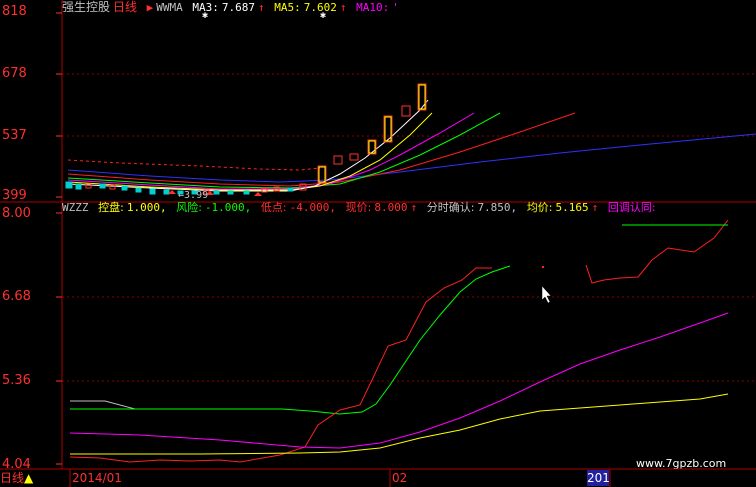 The height and width of the screenshot is (487, 756). Describe the element at coordinates (378, 477) in the screenshot. I see `bottom-frame` at that location.